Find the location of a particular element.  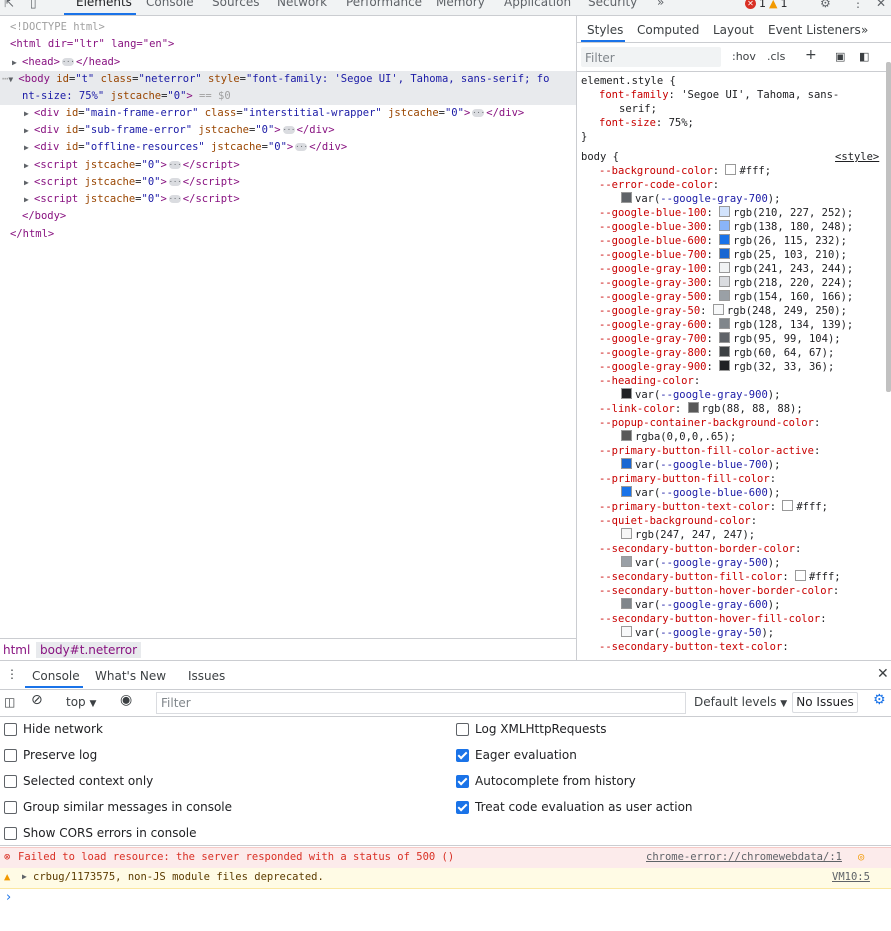

tab-console: Console is located at coordinates (170, 4).